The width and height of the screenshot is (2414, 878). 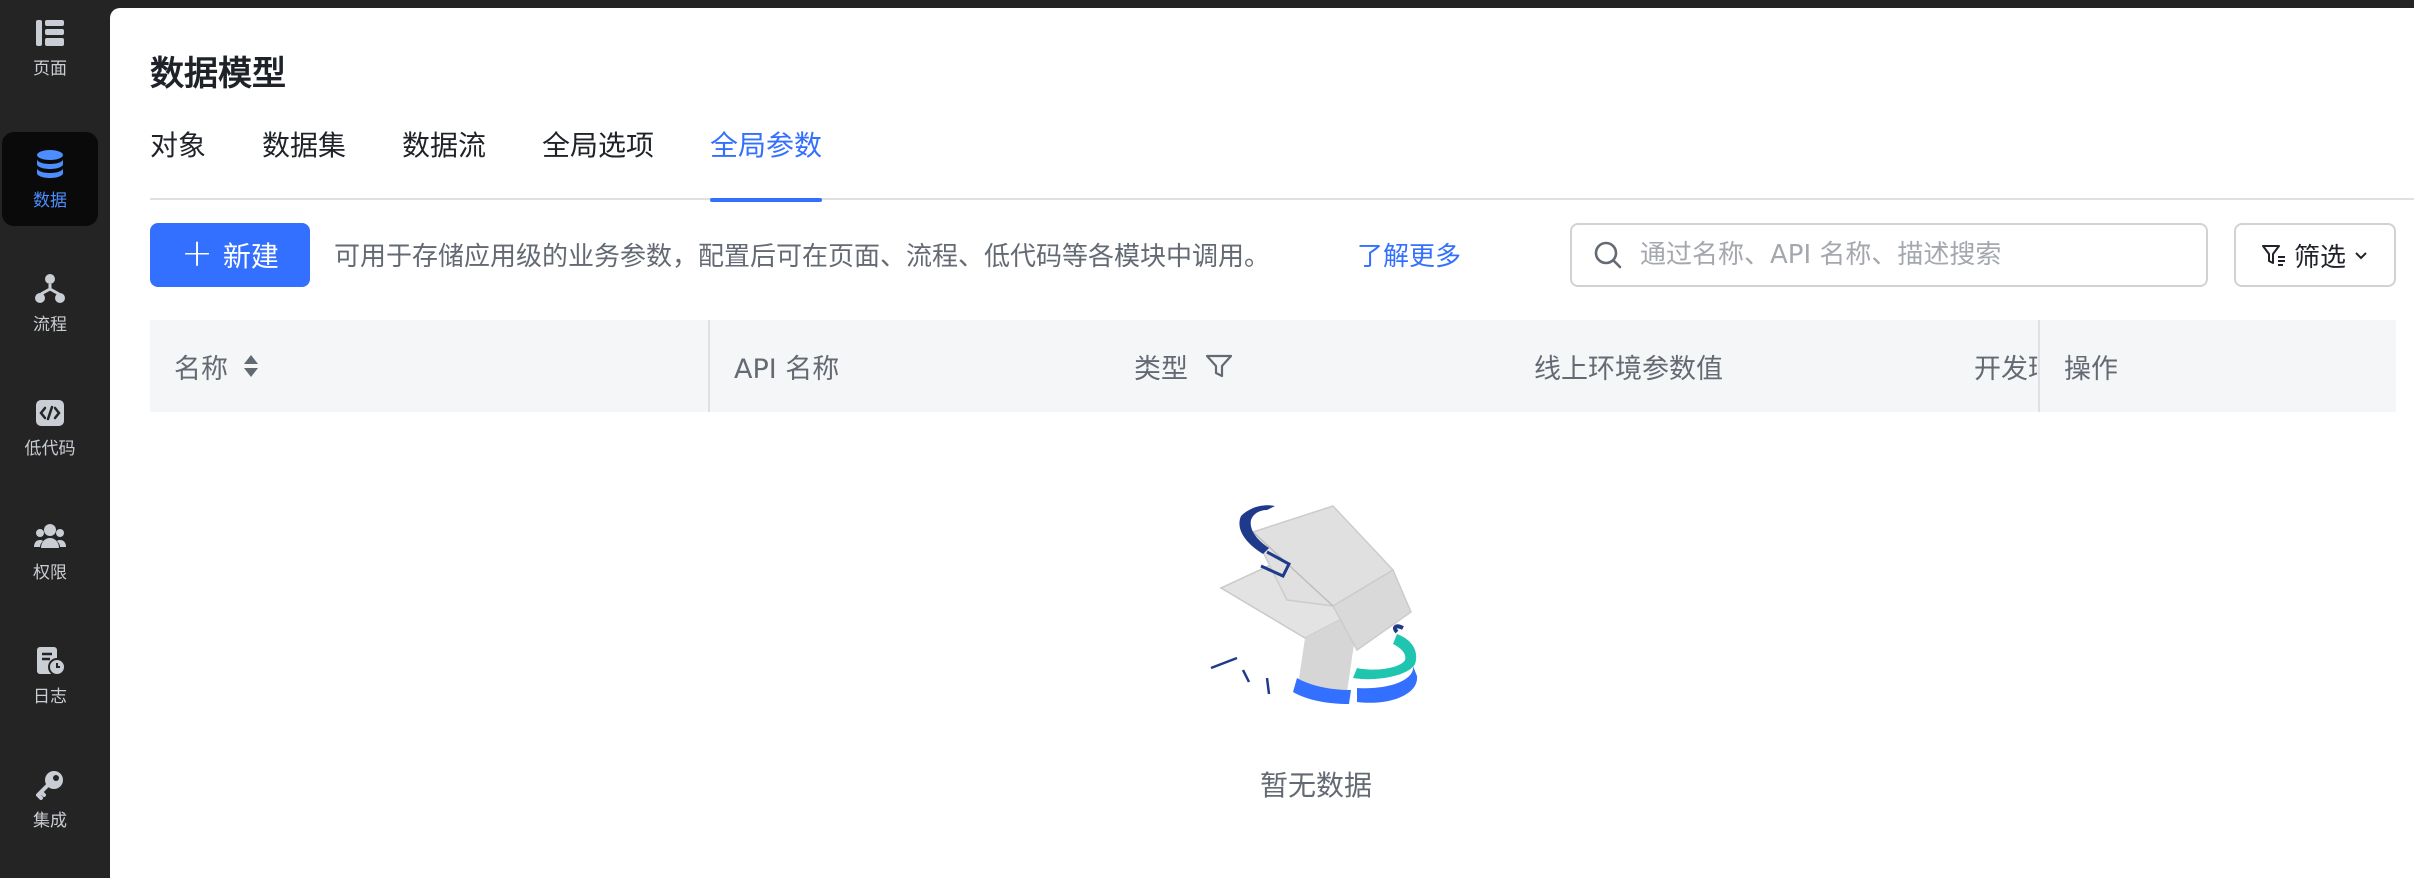 What do you see at coordinates (50, 785) in the screenshot?
I see `key-icon` at bounding box center [50, 785].